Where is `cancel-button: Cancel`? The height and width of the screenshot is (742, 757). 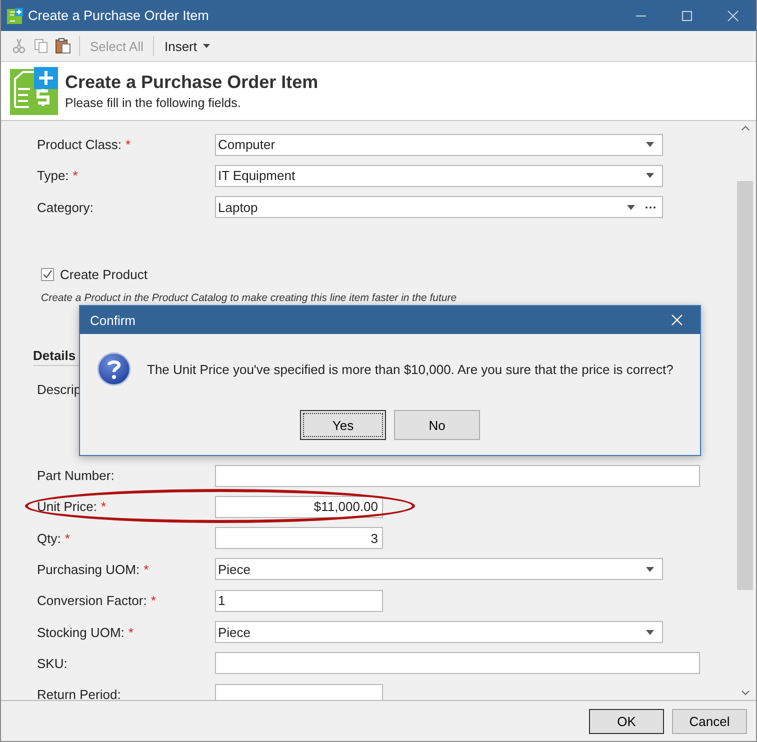
cancel-button: Cancel is located at coordinates (709, 721).